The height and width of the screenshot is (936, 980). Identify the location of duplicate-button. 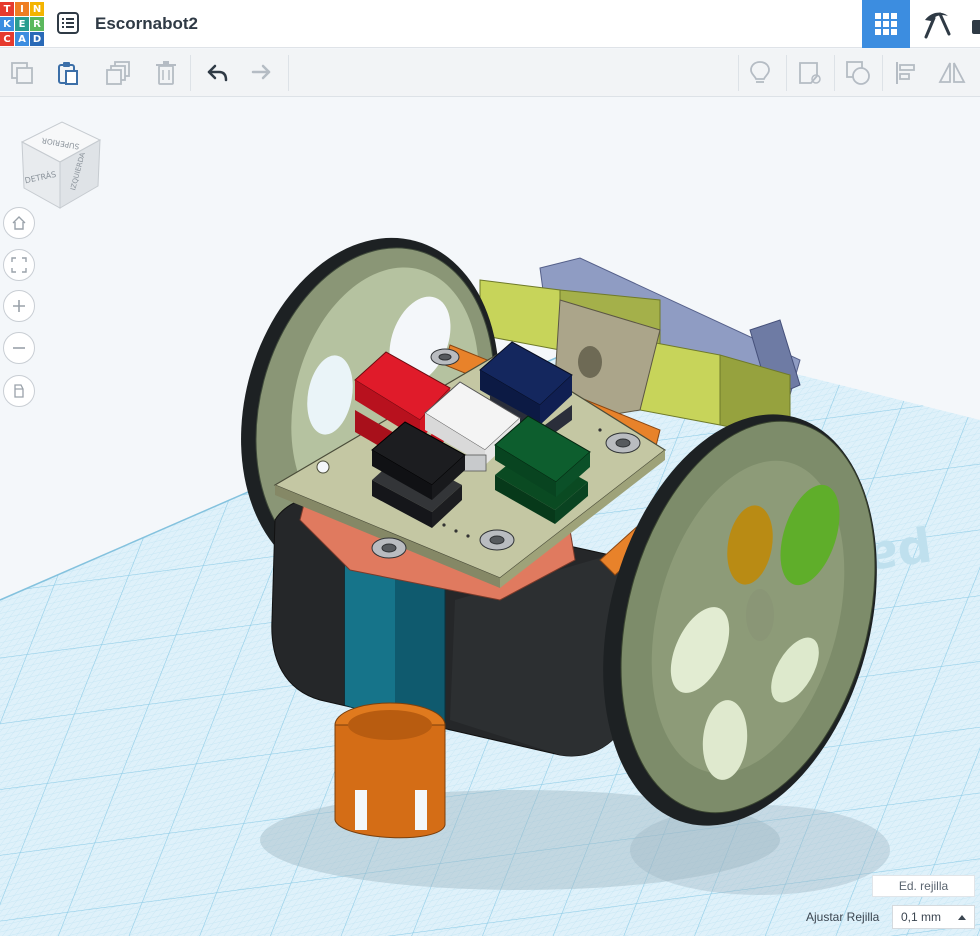
(118, 73).